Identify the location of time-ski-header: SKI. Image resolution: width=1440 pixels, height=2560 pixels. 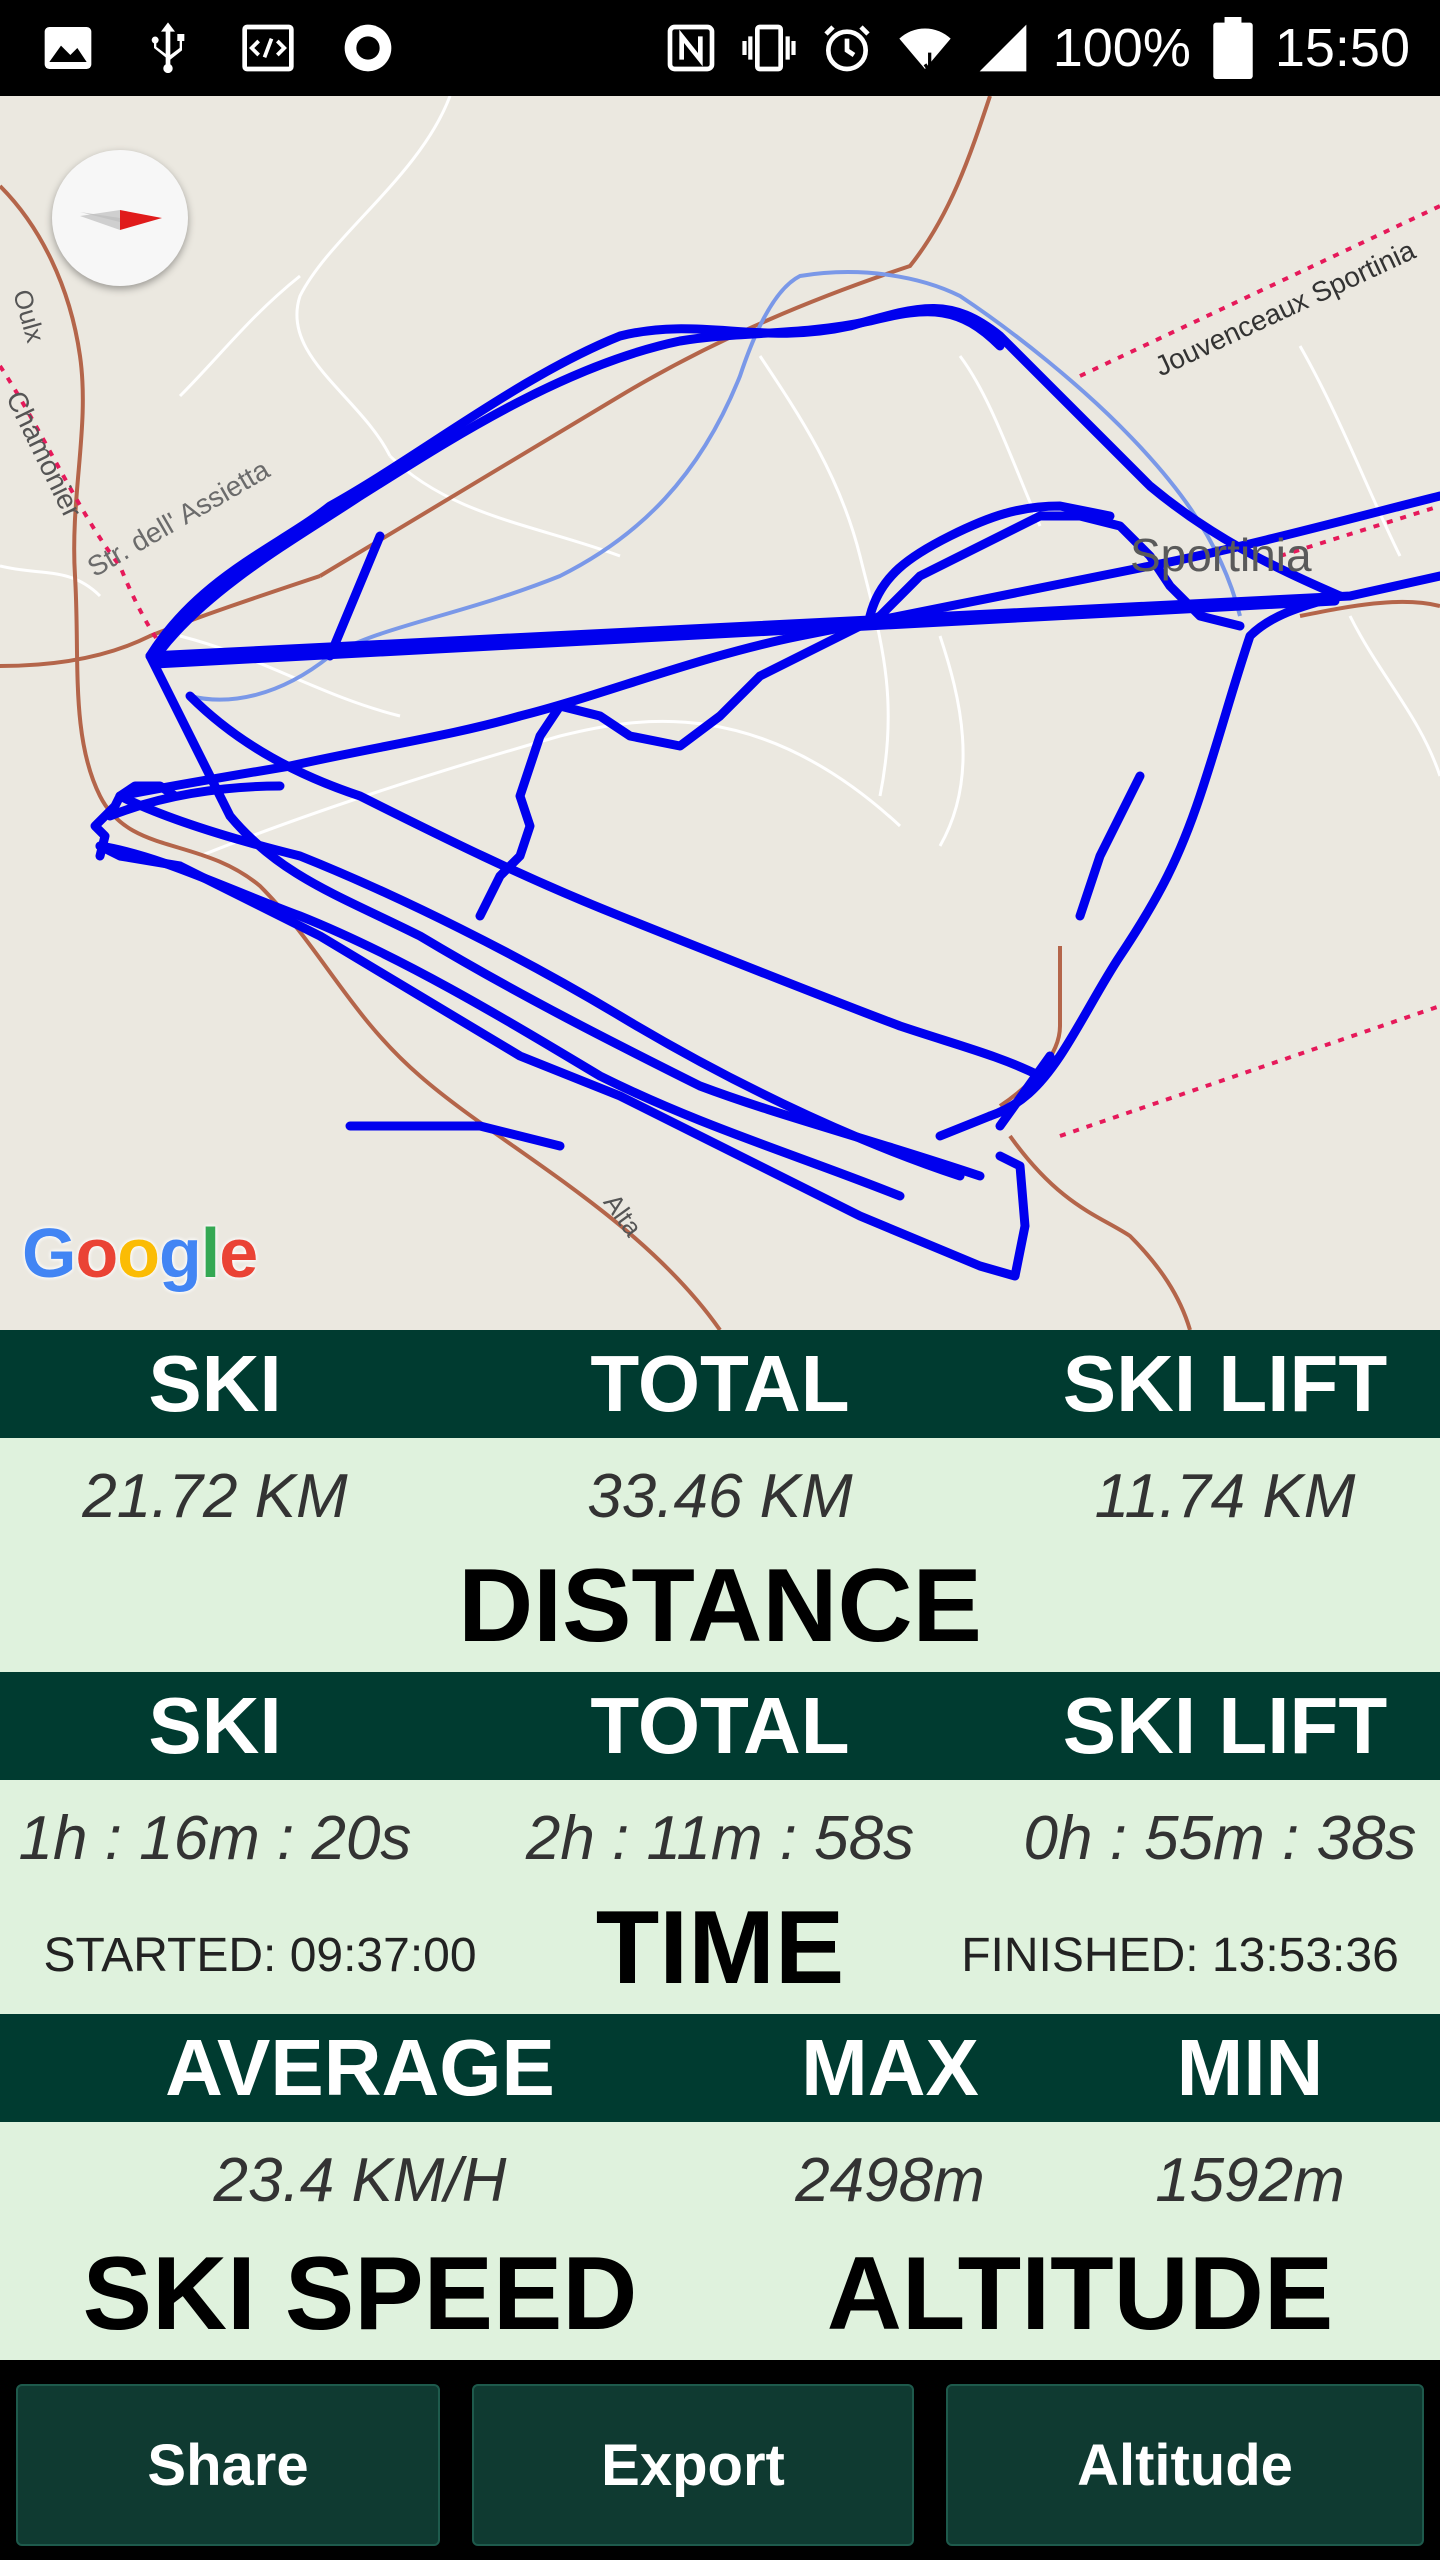
(215, 1725).